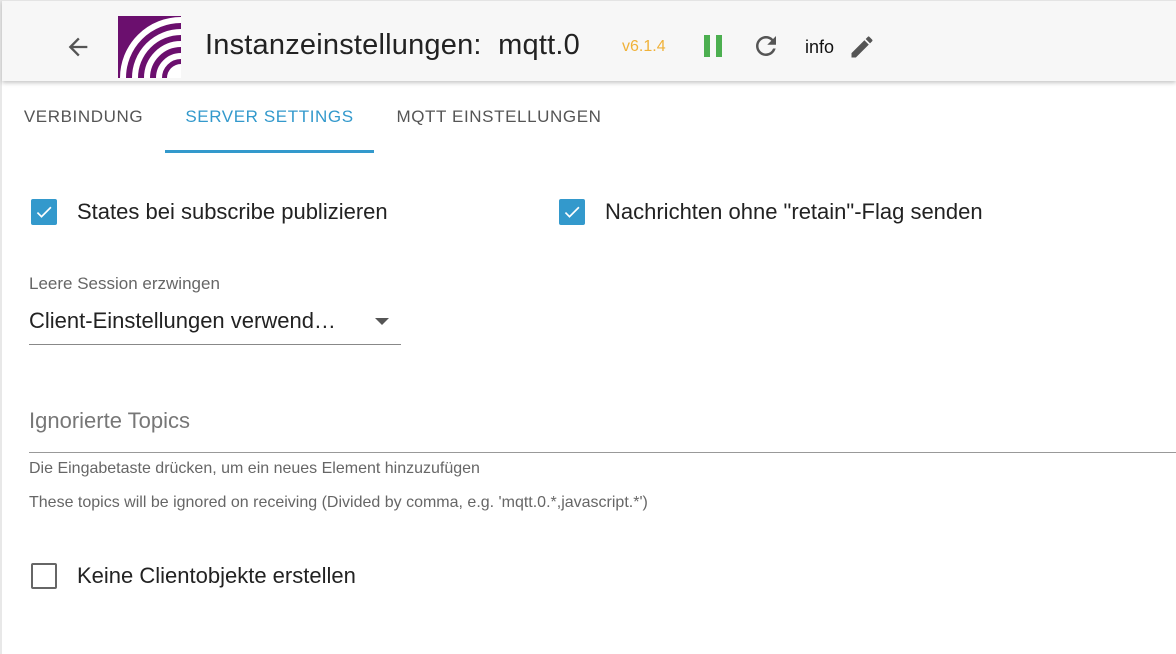 The width and height of the screenshot is (1176, 654). I want to click on no-client-objects-label: Keine Clientobjekte erstellen, so click(216, 575).